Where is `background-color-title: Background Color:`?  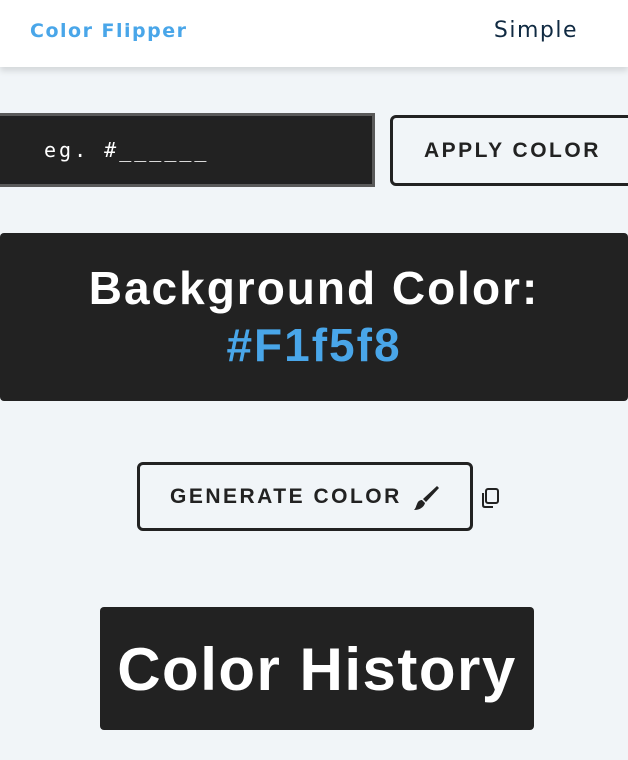
background-color-title: Background Color: is located at coordinates (314, 288).